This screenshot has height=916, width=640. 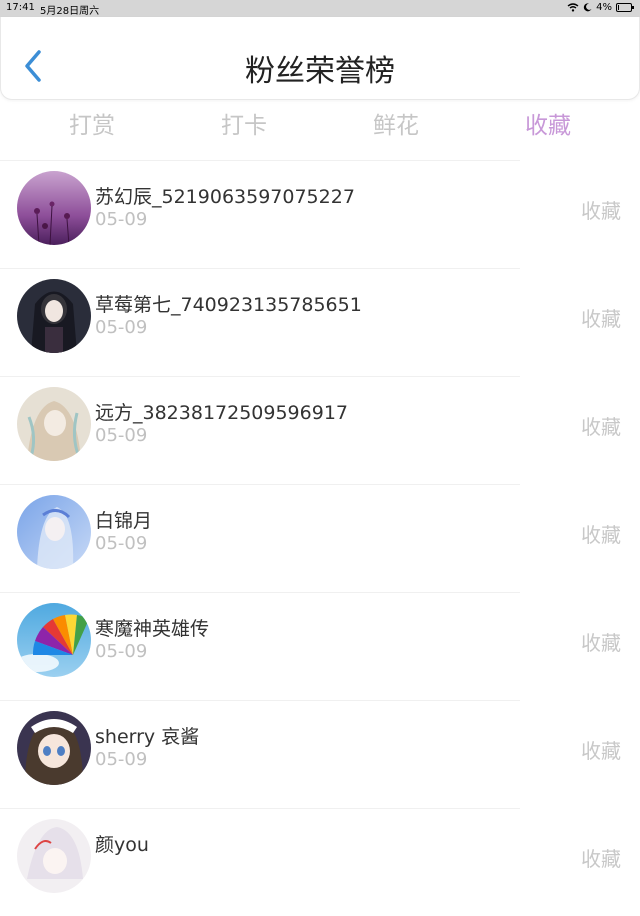 I want to click on status-right: 4%, so click(x=600, y=7).